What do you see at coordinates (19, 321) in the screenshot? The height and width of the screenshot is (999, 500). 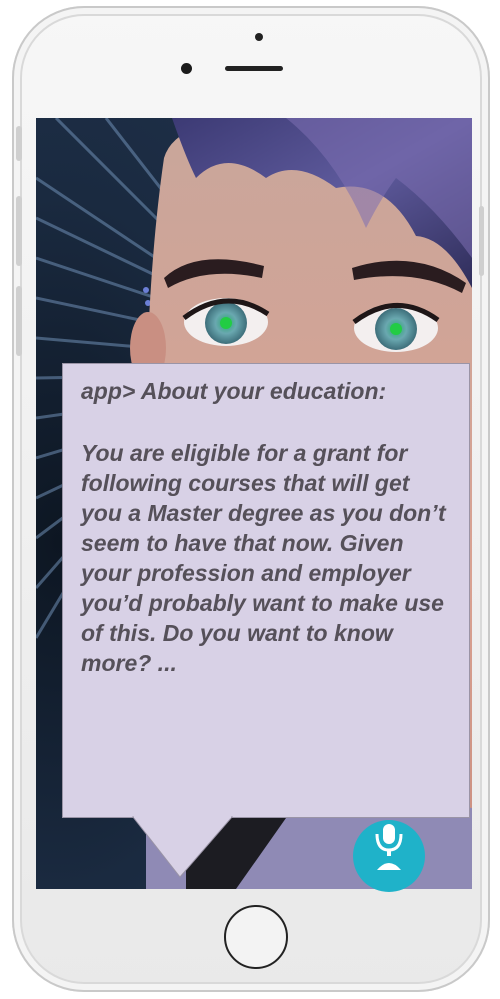 I see `volume-down-button` at bounding box center [19, 321].